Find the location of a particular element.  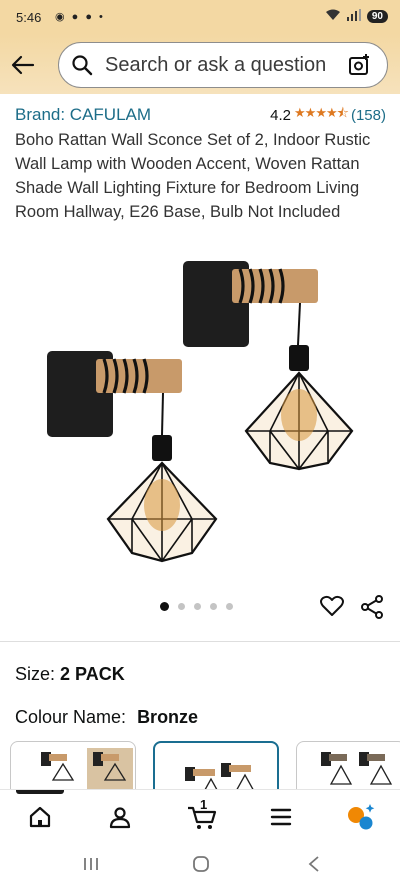

system-navigation-bar is located at coordinates (200, 865).